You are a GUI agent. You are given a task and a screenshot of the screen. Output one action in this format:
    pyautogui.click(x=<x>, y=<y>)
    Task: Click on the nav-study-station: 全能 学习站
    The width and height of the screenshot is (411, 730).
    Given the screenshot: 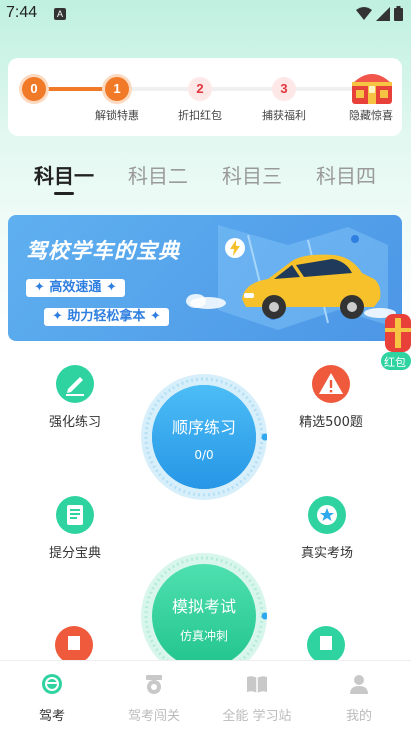 What is the action you would take?
    pyautogui.click(x=257, y=698)
    